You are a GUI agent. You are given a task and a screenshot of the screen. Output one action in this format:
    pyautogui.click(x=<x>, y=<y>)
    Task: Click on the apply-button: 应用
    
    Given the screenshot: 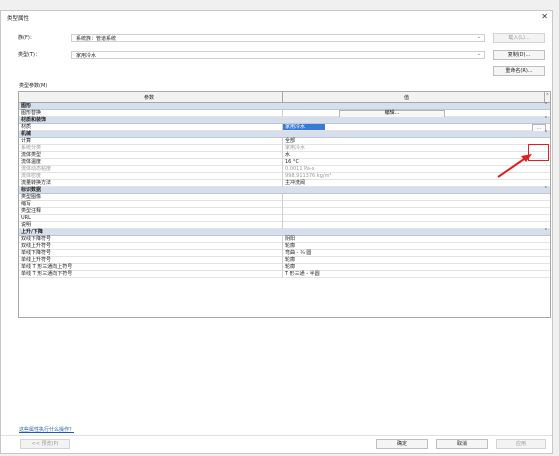 What is the action you would take?
    pyautogui.click(x=521, y=444)
    